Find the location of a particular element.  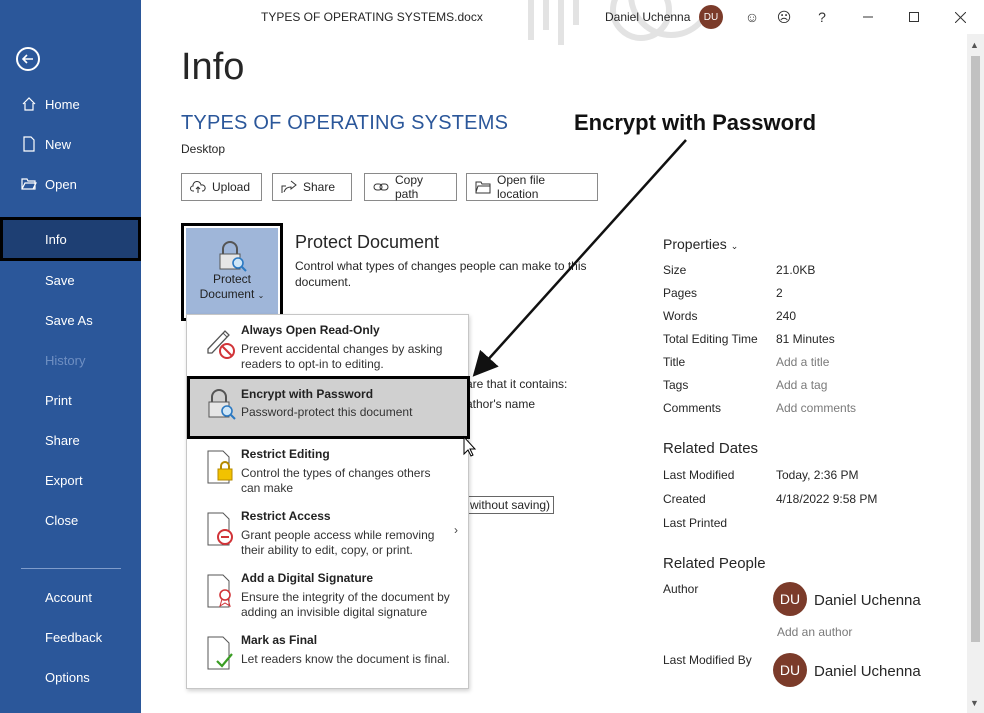

author-text-fragment: athor's name is located at coordinates (500, 404).